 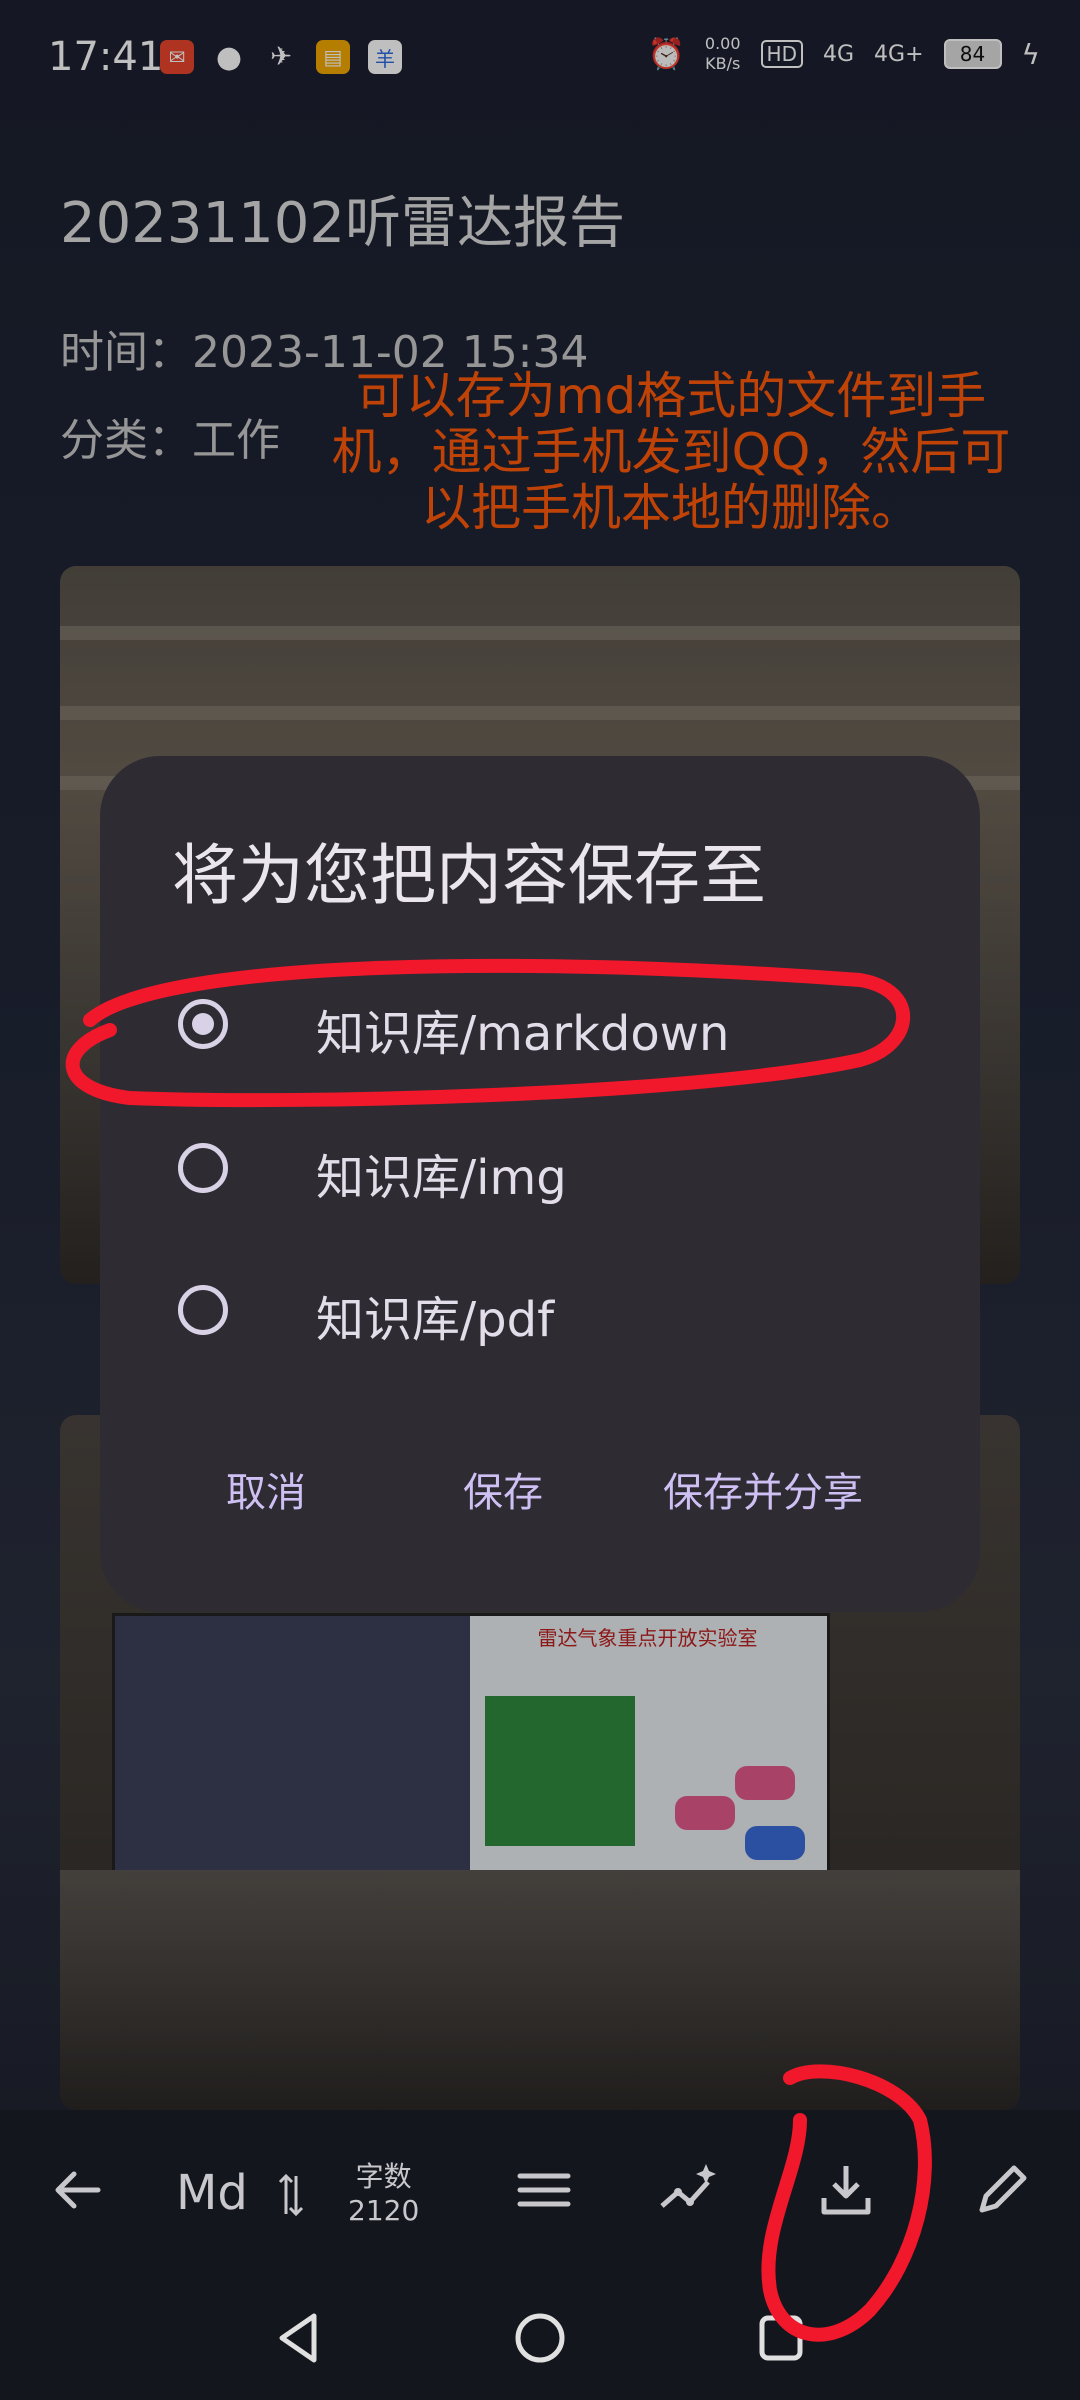 I want to click on bottom-toolbar: Md 字数 2120, so click(x=540, y=2195).